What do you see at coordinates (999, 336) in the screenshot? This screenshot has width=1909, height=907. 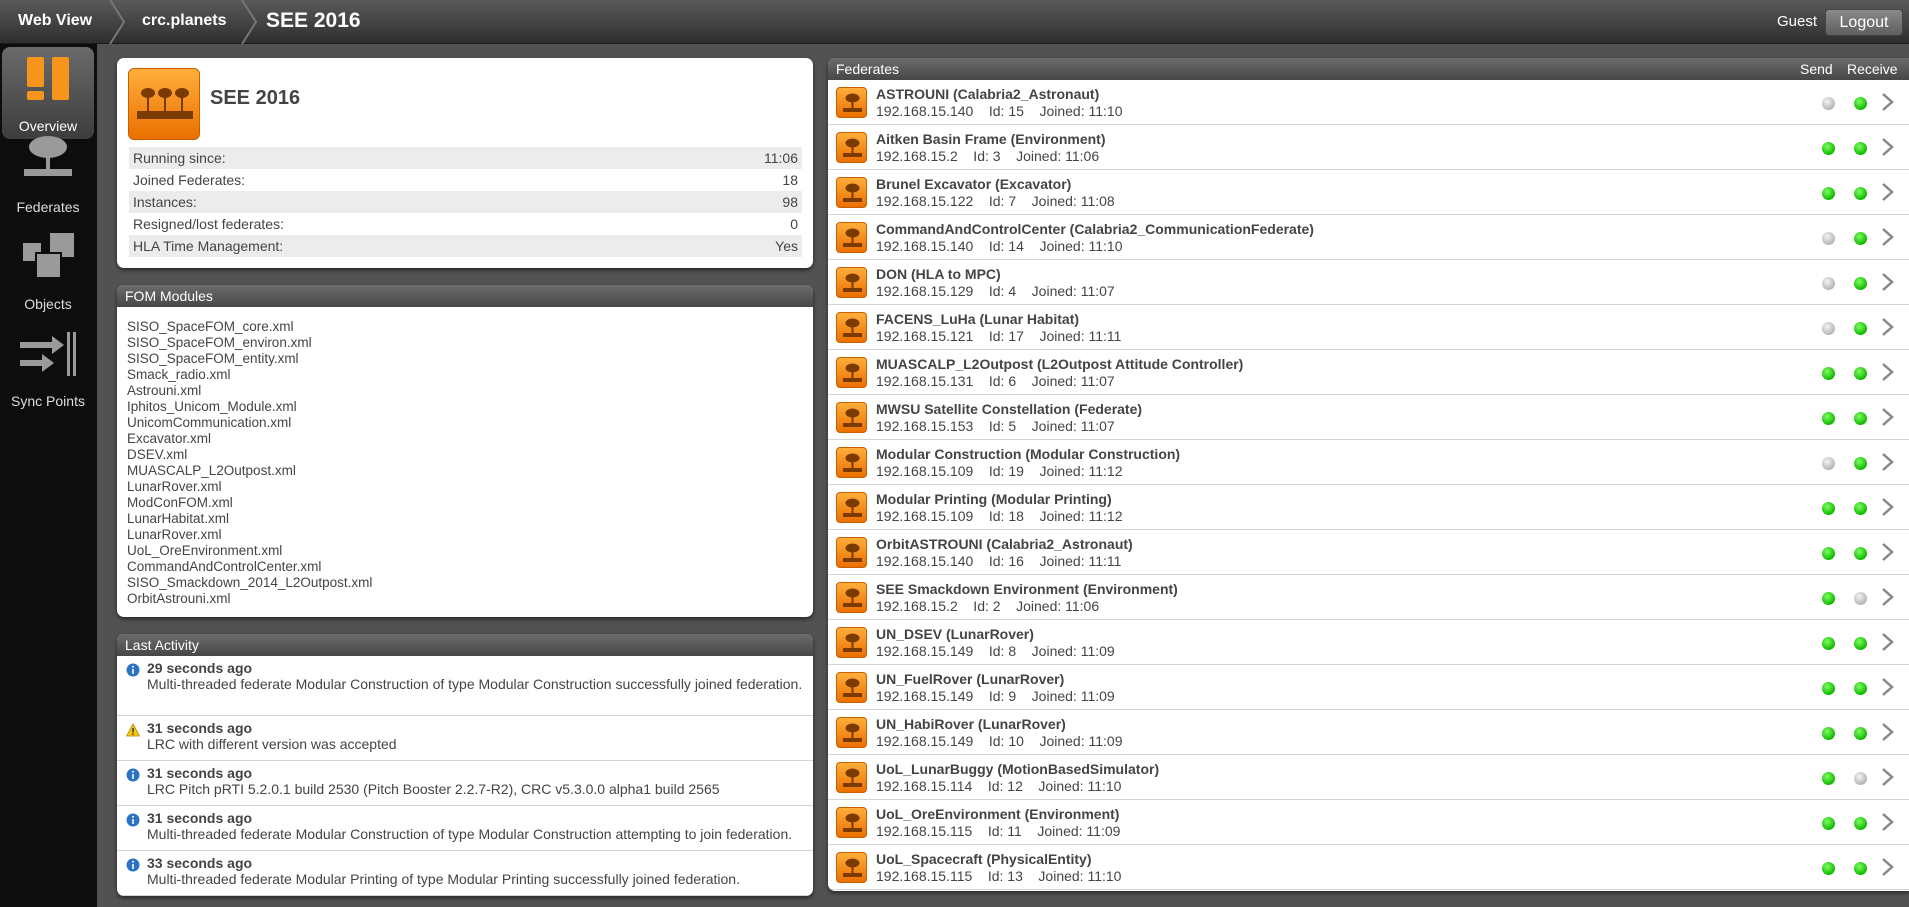 I see `federate-info: 192.168.15.121 Id: 17 Joined: 11:11` at bounding box center [999, 336].